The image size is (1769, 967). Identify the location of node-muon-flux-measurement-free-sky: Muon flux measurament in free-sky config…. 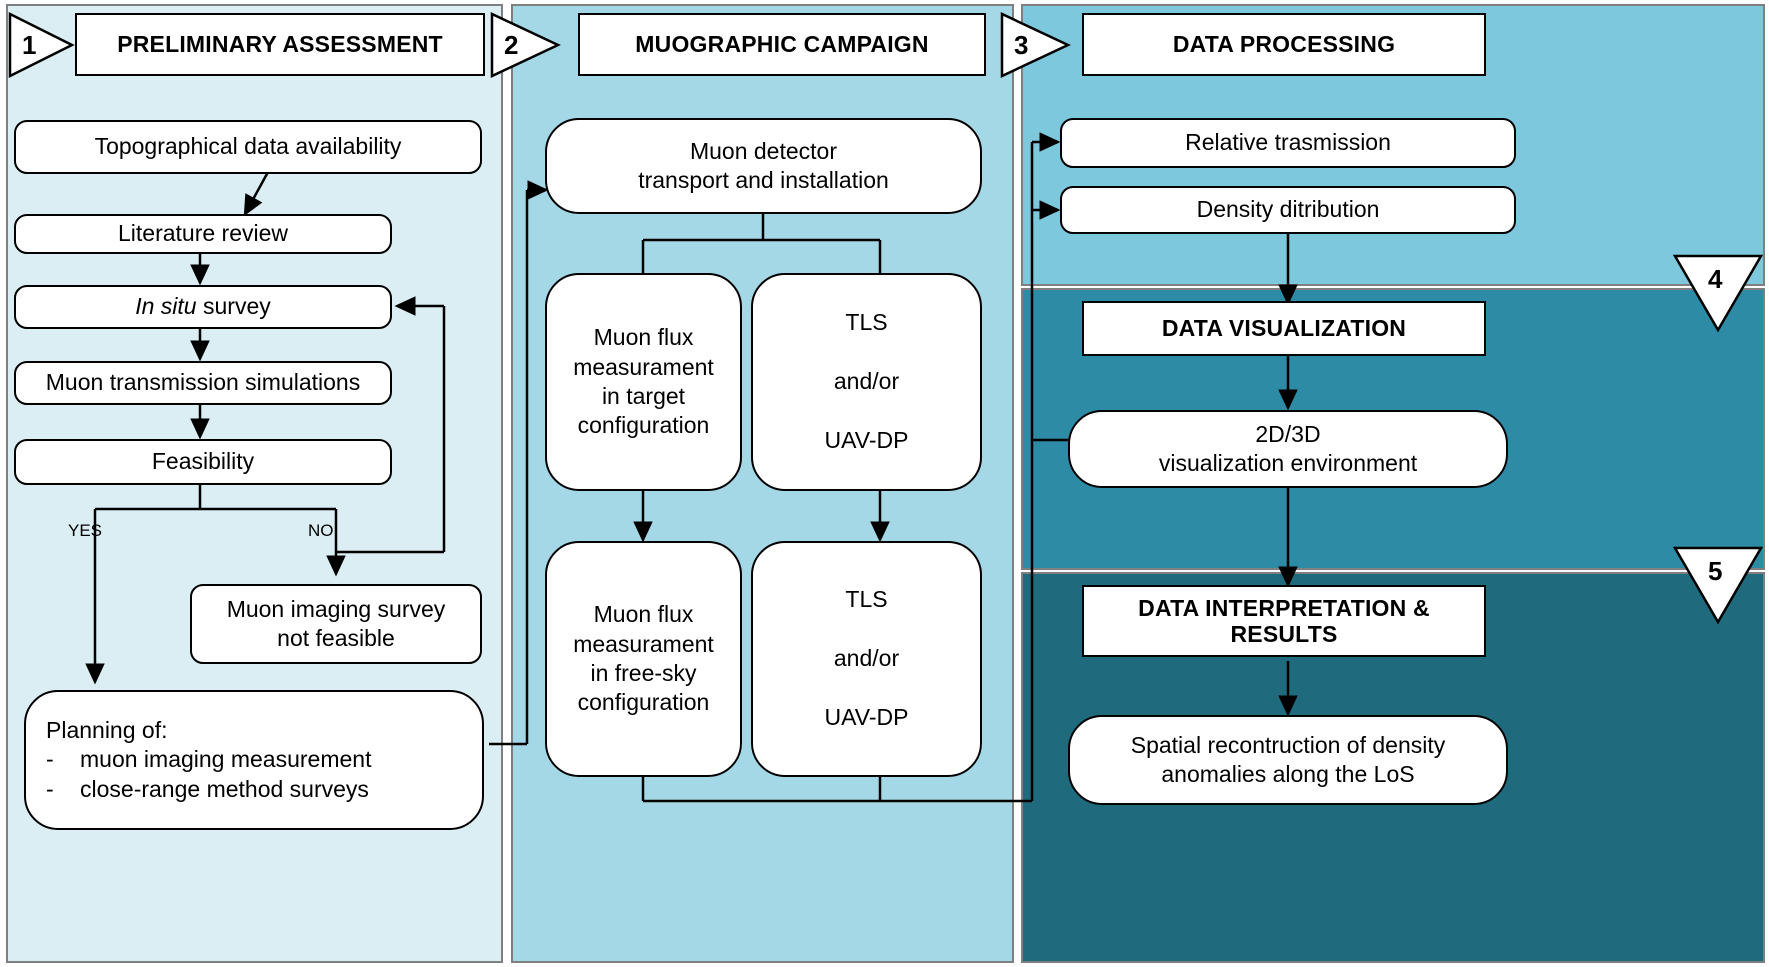
(643, 659).